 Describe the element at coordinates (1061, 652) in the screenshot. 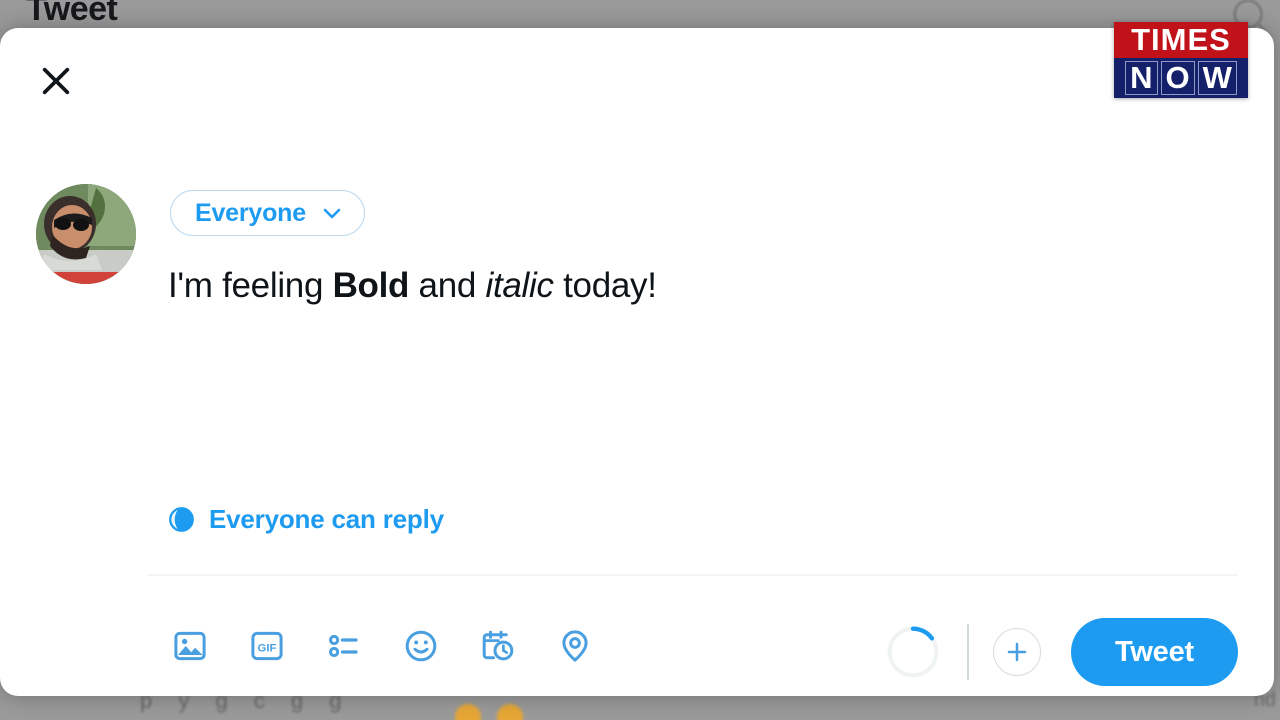

I see `toolbar-actions: Tweet` at that location.